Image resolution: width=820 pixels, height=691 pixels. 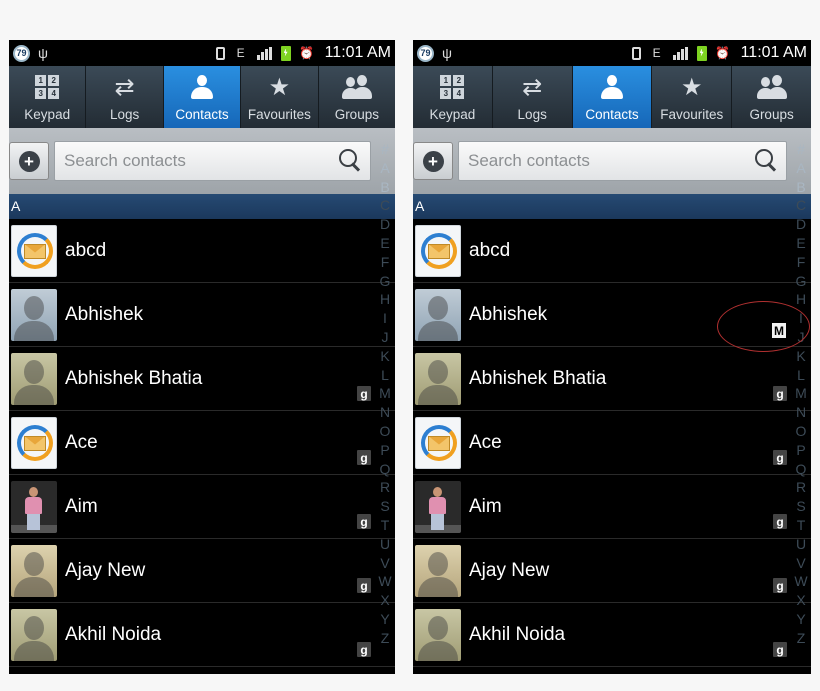 I want to click on app-avatar-icon, so click(x=34, y=250).